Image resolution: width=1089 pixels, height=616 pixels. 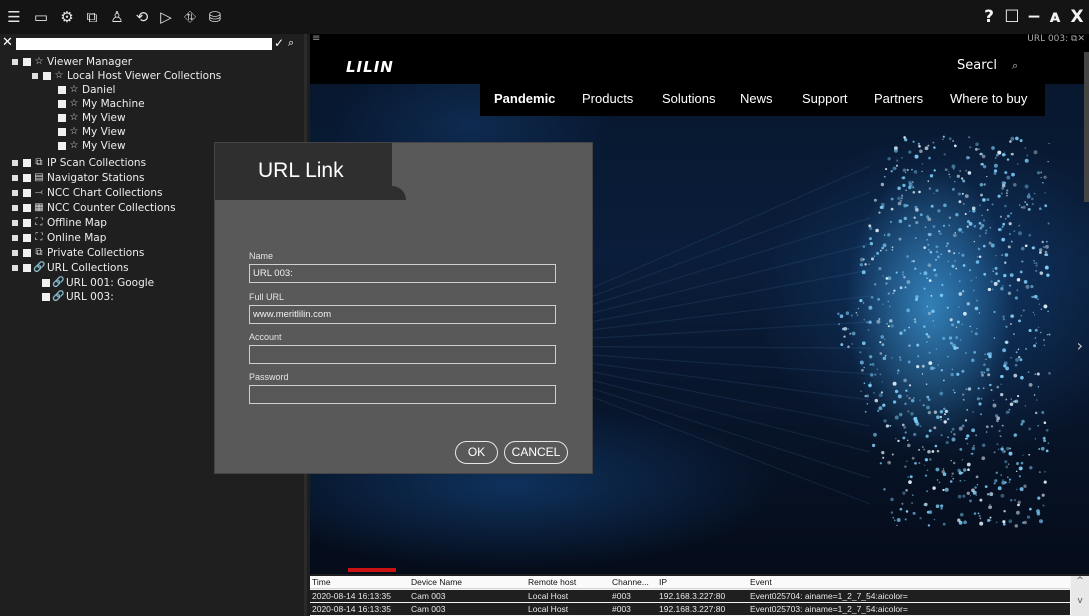 What do you see at coordinates (104, 117) in the screenshot?
I see `tree-item-label: My View` at bounding box center [104, 117].